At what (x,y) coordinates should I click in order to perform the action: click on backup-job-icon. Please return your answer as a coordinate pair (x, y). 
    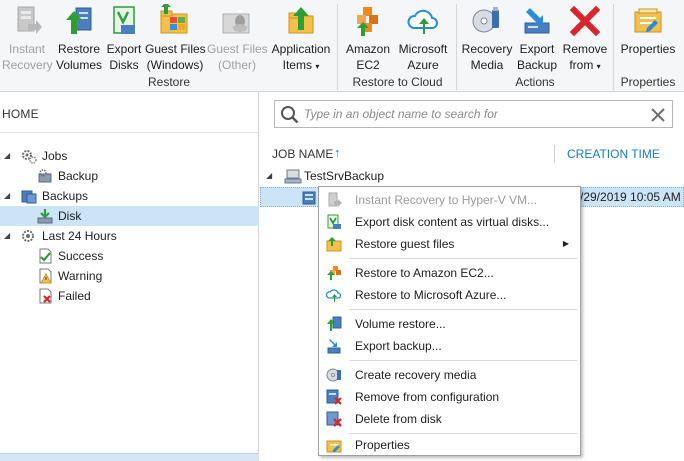
    Looking at the image, I should click on (45, 176).